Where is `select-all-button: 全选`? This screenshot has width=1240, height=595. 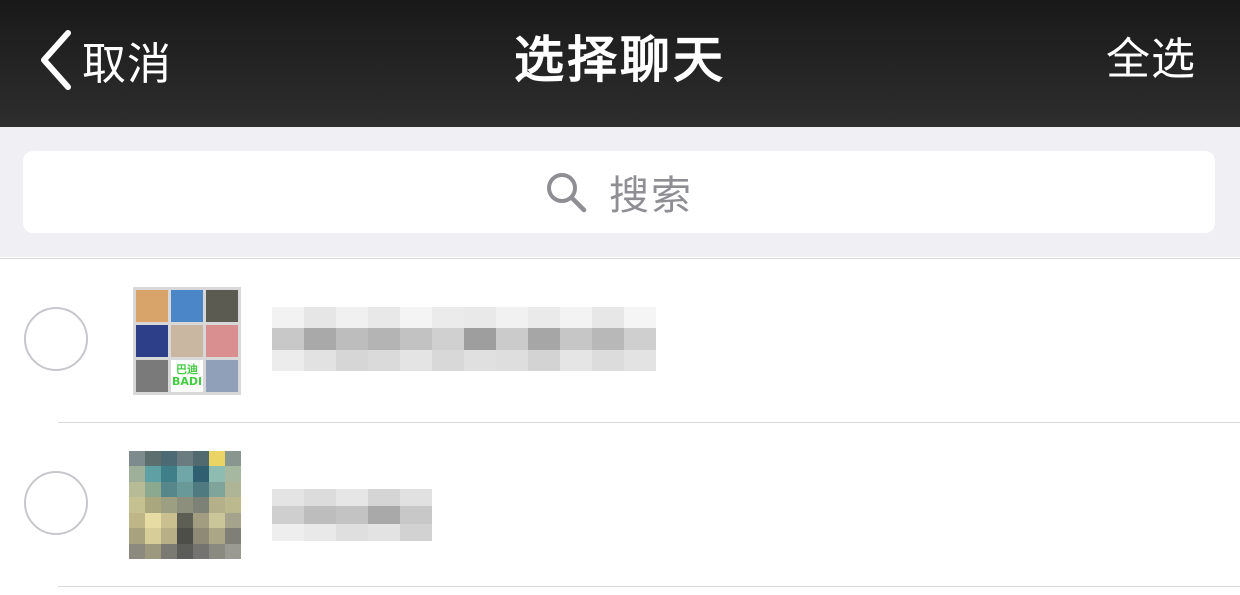
select-all-button: 全选 is located at coordinates (1151, 60).